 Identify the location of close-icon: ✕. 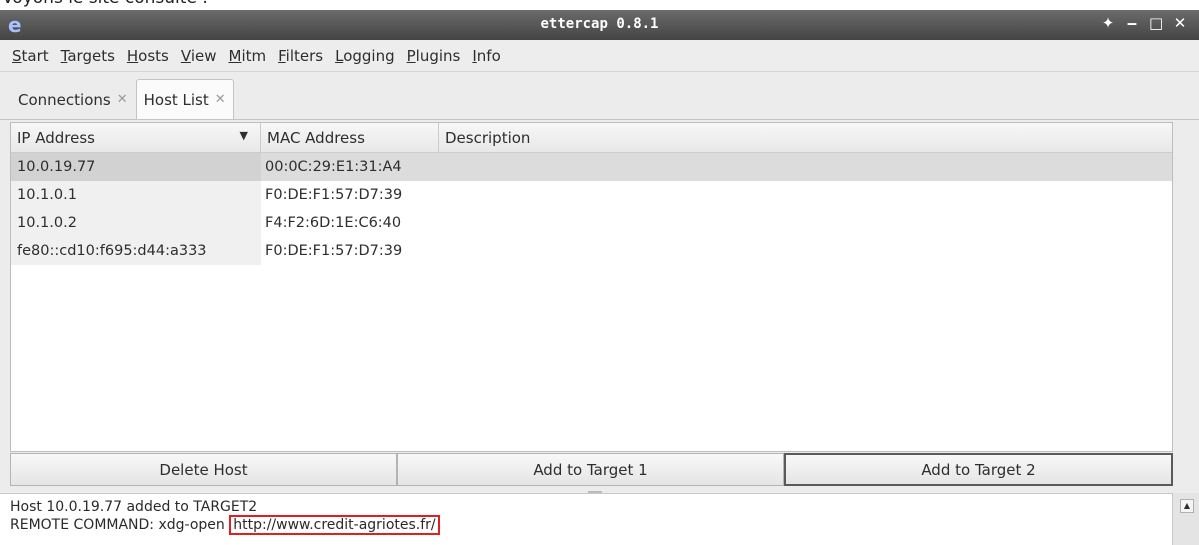
(1180, 23).